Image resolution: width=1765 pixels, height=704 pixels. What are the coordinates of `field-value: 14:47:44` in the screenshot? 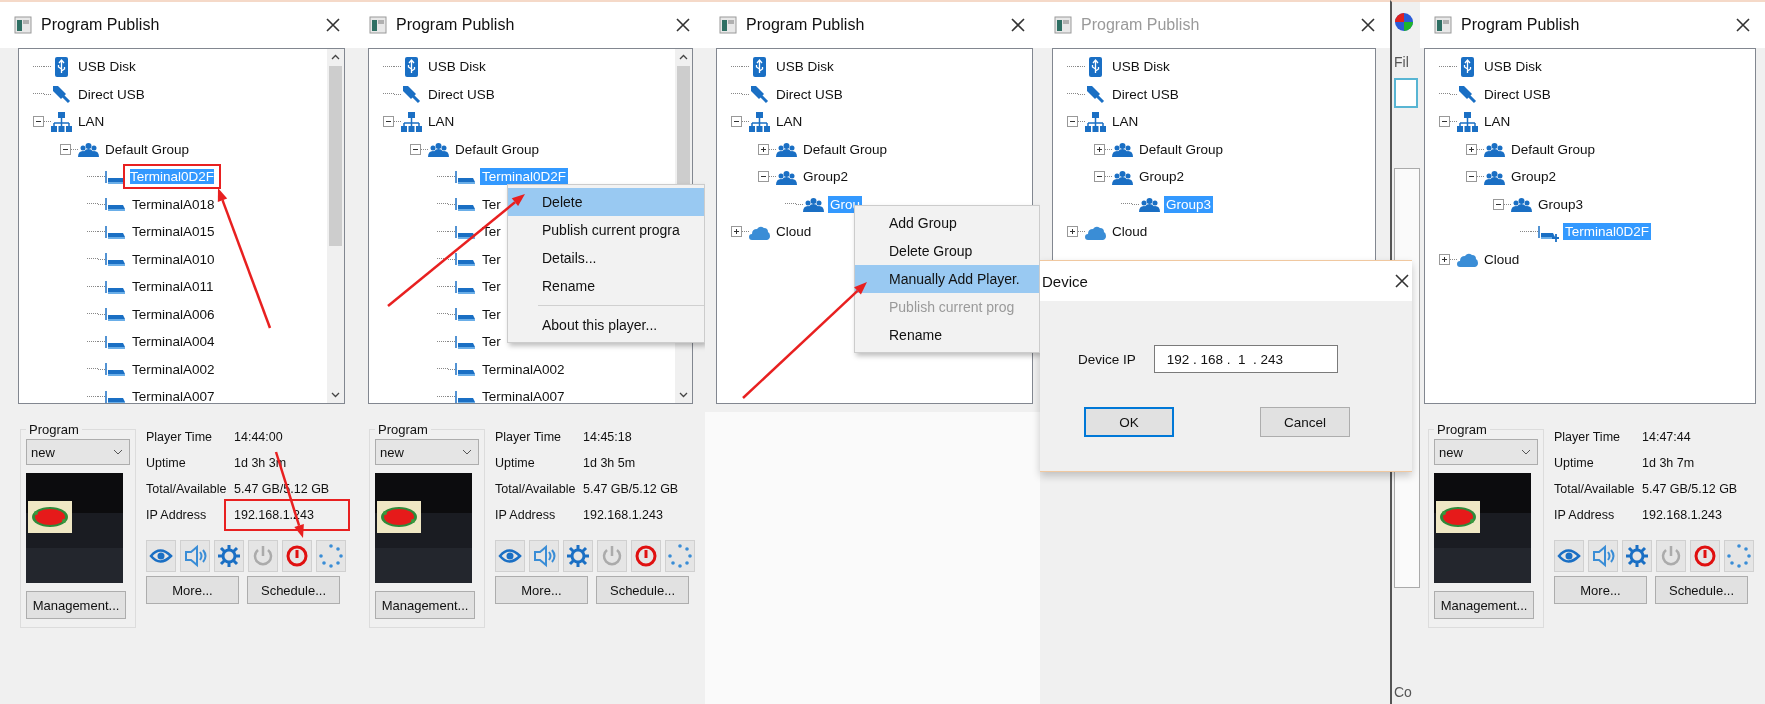 It's located at (1667, 437).